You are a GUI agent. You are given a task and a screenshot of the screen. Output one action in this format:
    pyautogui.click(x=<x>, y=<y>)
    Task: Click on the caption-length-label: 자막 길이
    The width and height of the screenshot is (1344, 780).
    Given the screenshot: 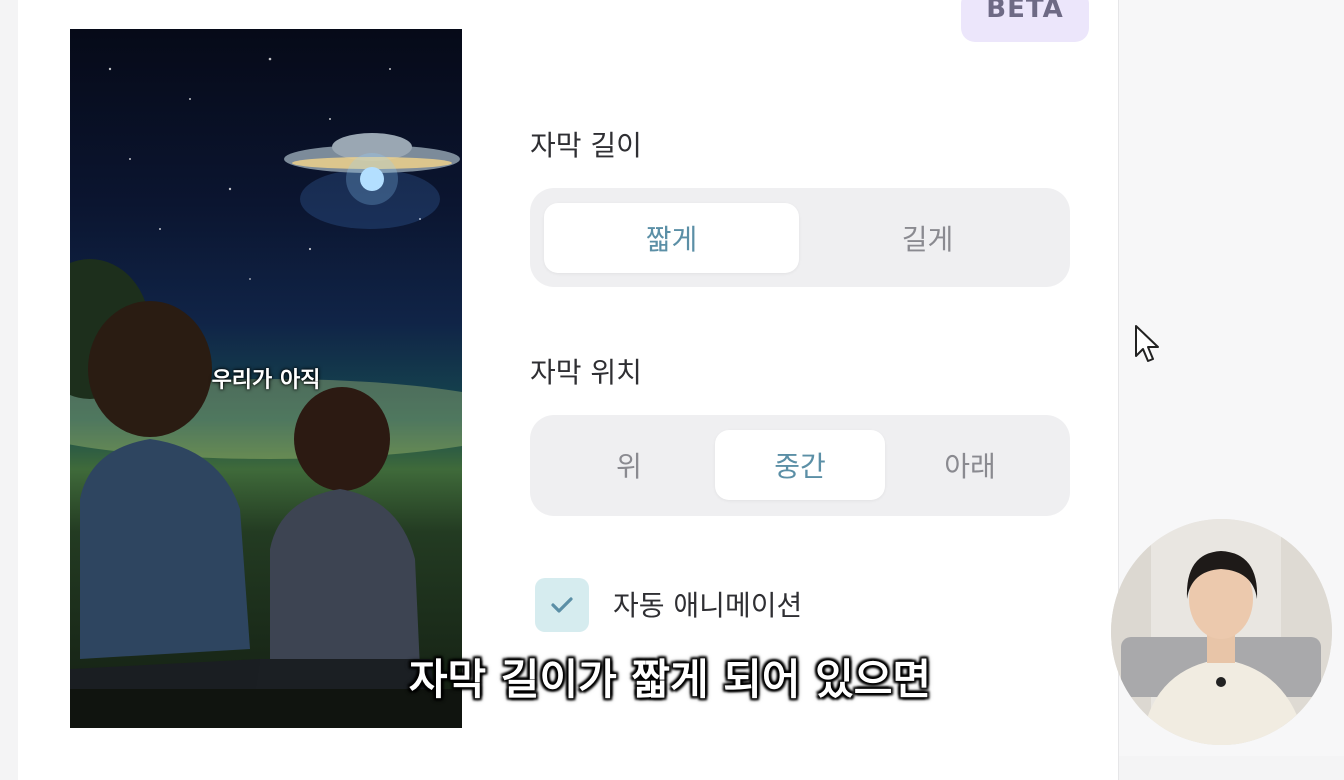 What is the action you would take?
    pyautogui.click(x=586, y=145)
    